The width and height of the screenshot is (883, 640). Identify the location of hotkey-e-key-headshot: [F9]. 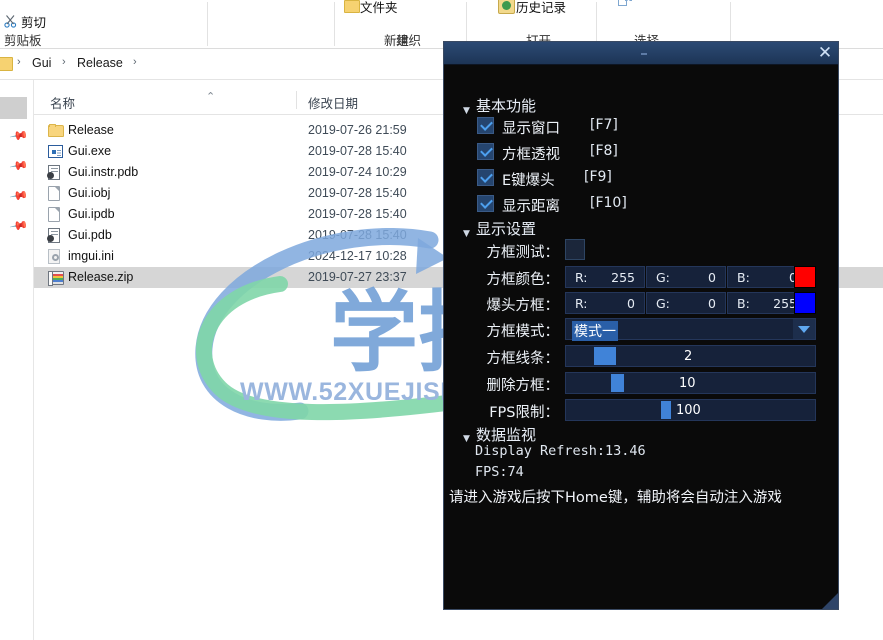
(598, 177).